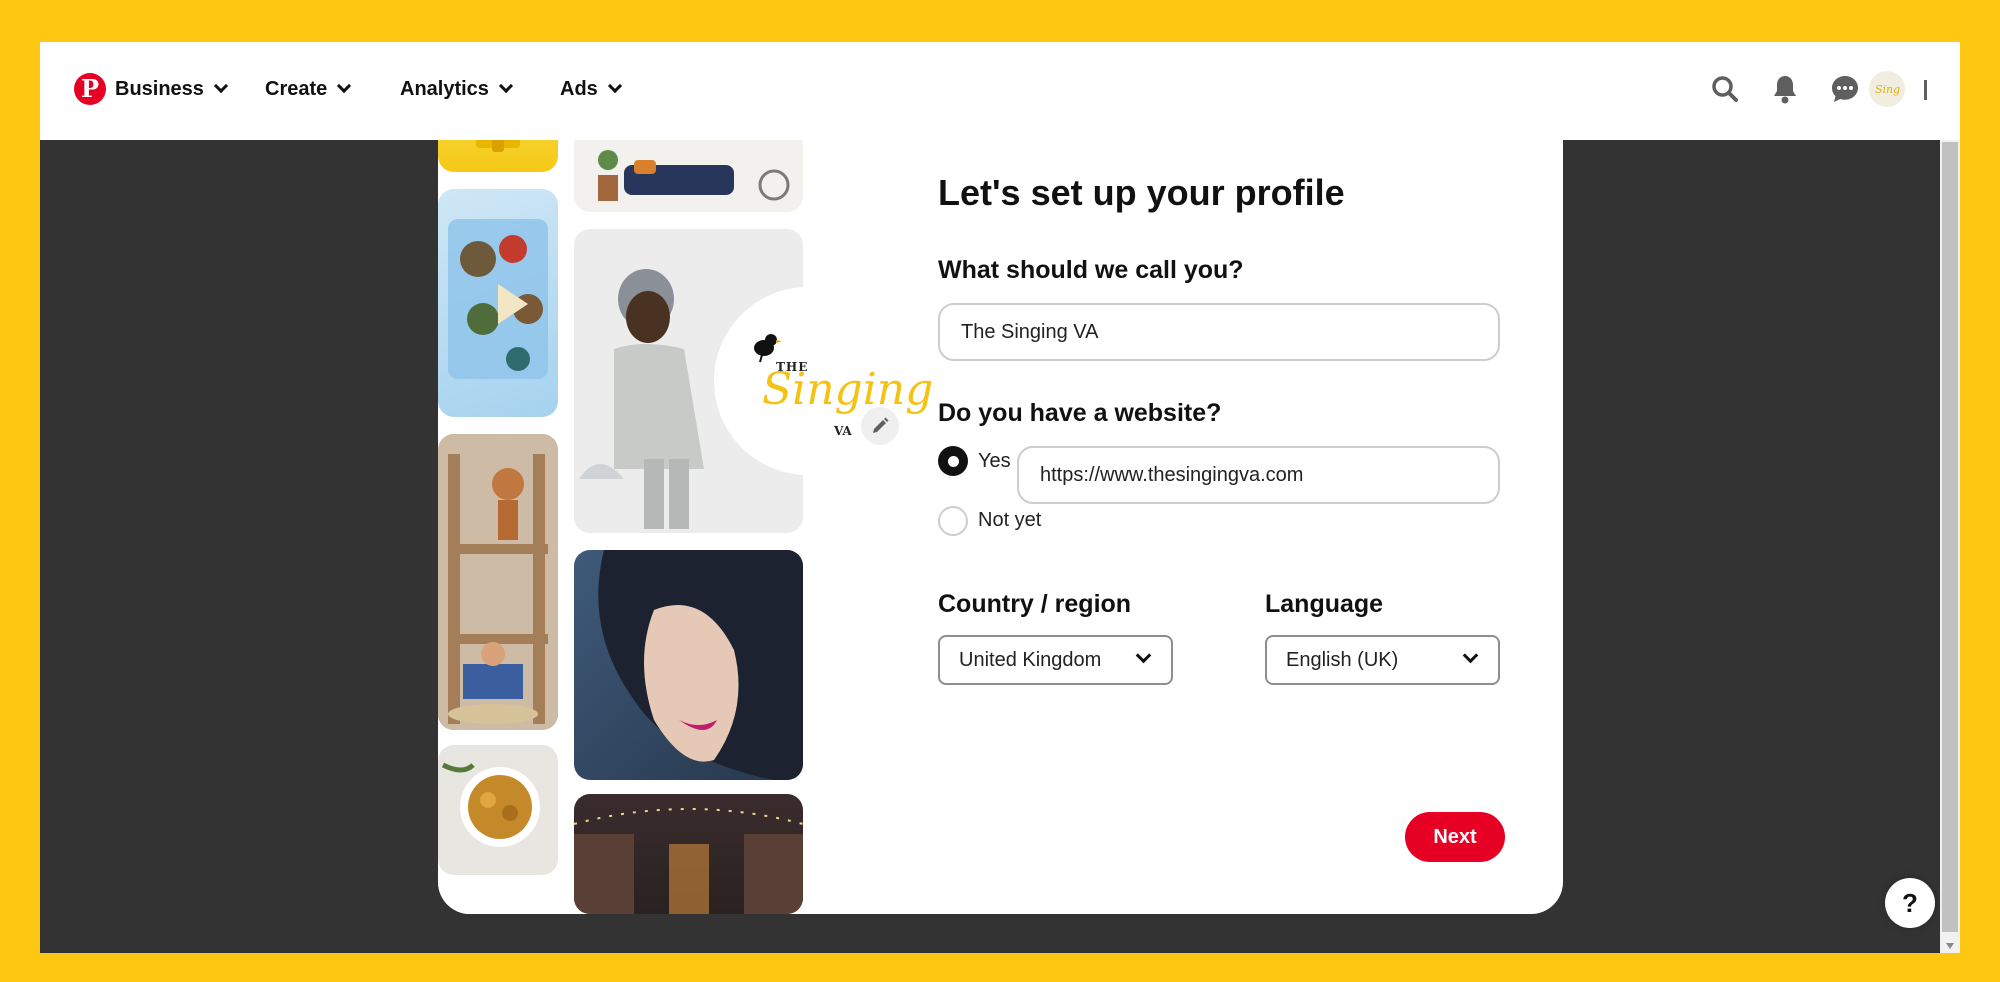 This screenshot has height=982, width=2000. Describe the element at coordinates (498, 303) in the screenshot. I see `pin-food-tray-image` at that location.